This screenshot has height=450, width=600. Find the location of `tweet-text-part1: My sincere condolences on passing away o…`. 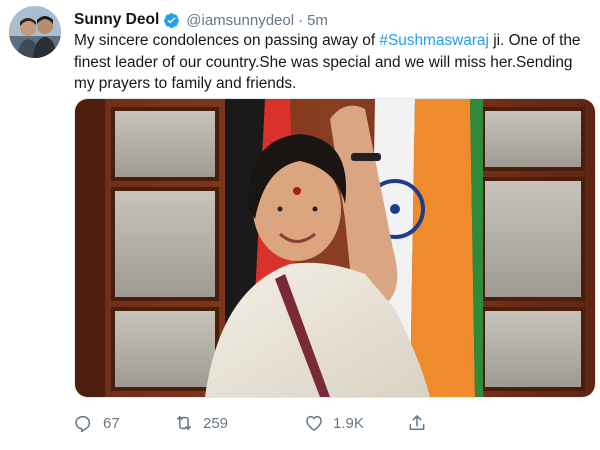

tweet-text-part1: My sincere condolences on passing away o… is located at coordinates (227, 40).